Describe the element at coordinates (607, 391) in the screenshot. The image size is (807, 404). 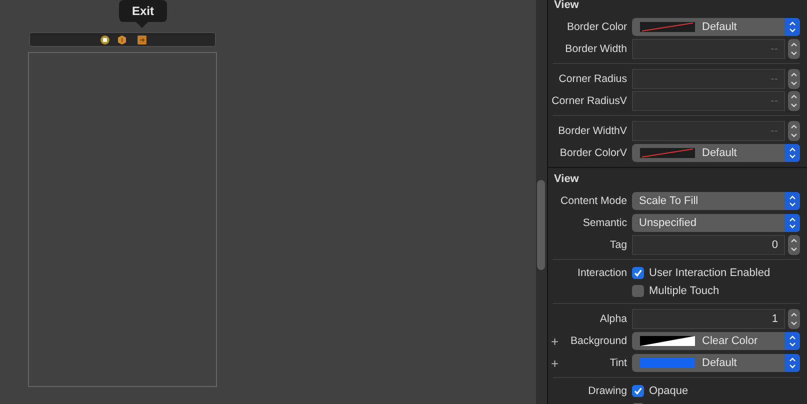
I see `field-label: Drawing` at that location.